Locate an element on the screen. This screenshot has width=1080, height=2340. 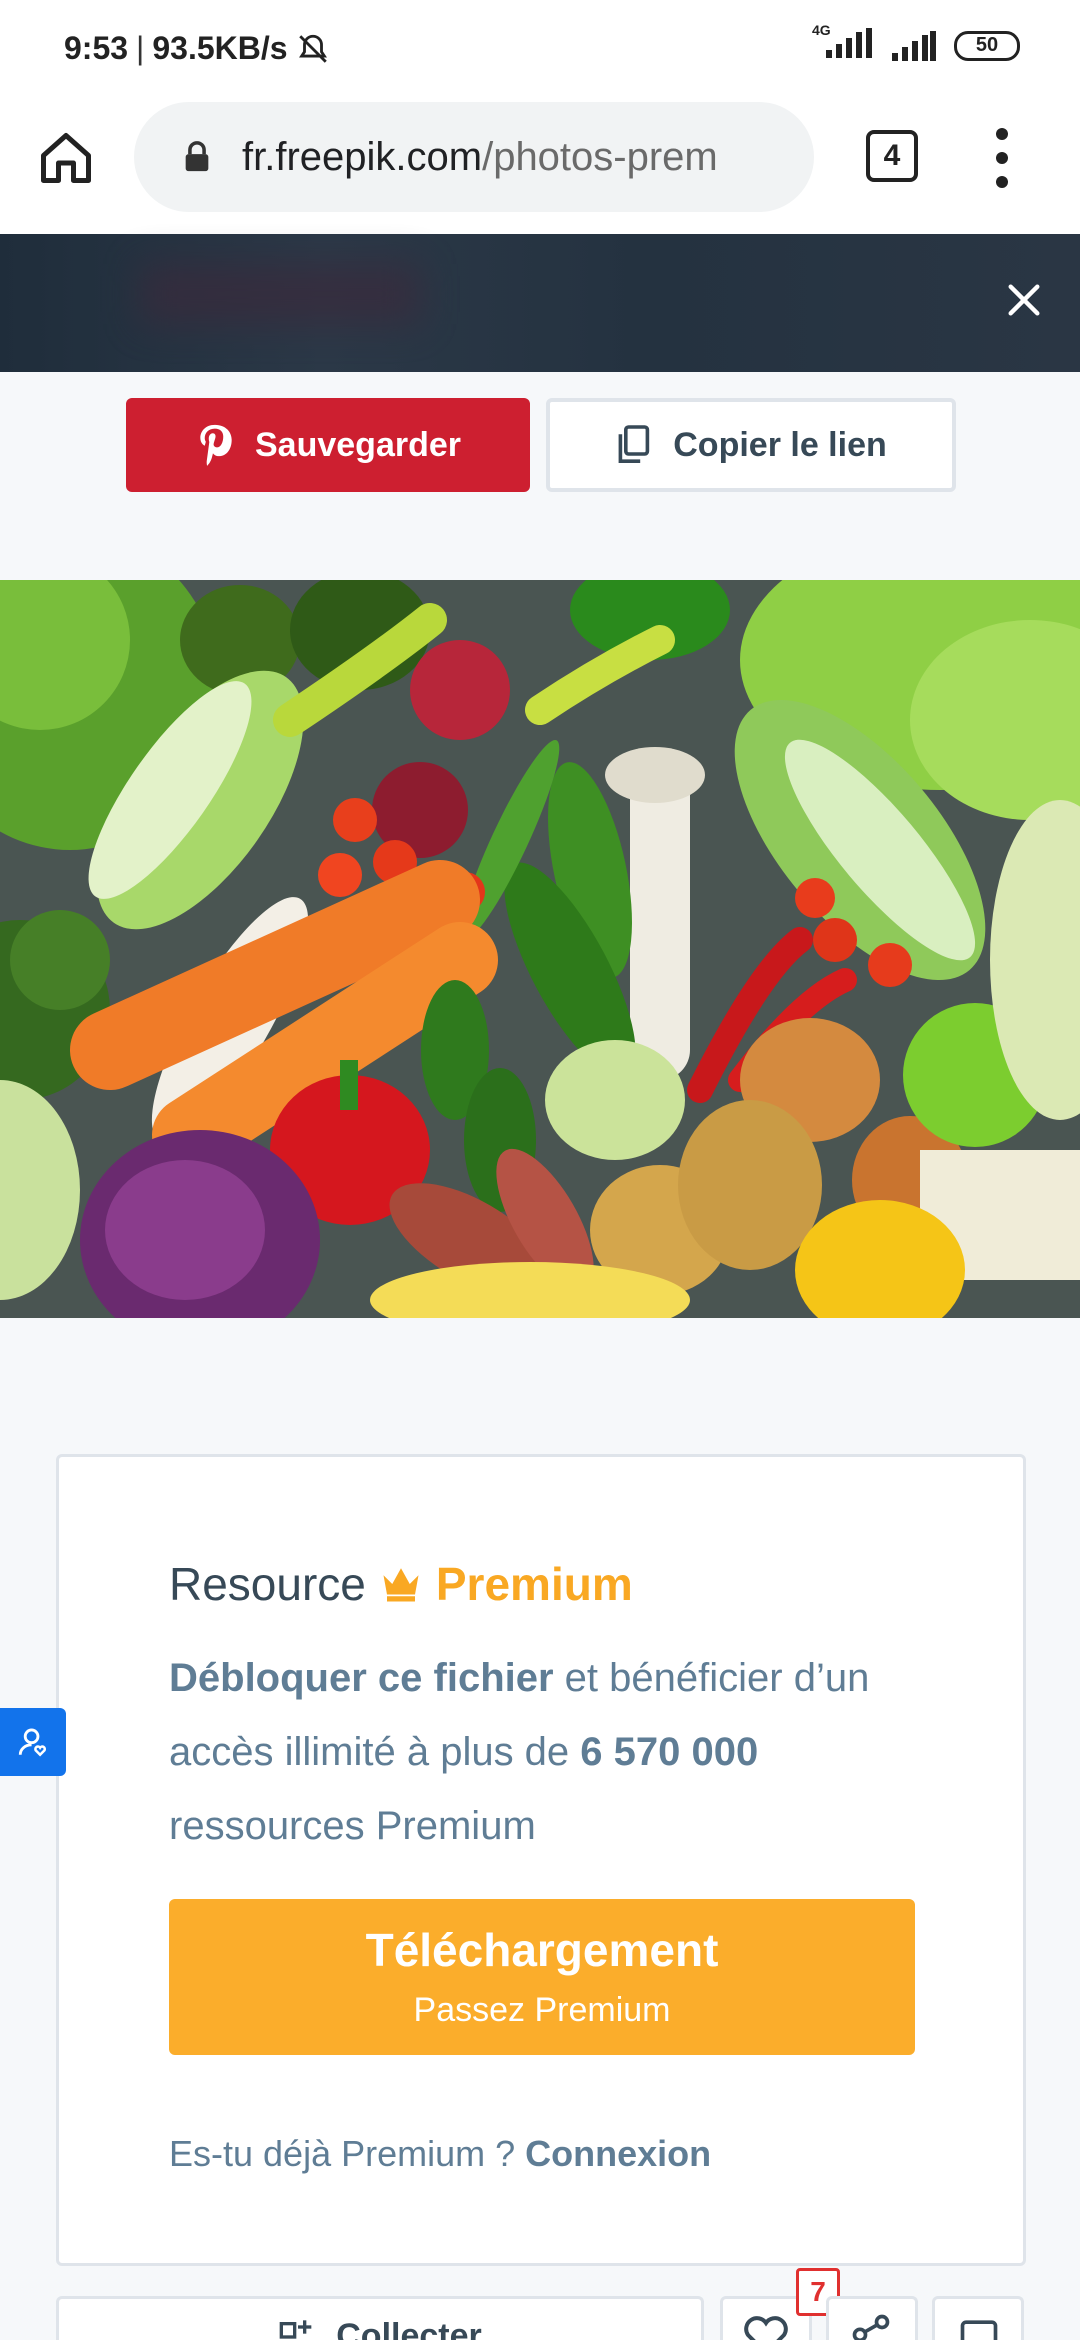
battery-icon: 50 is located at coordinates (987, 45).